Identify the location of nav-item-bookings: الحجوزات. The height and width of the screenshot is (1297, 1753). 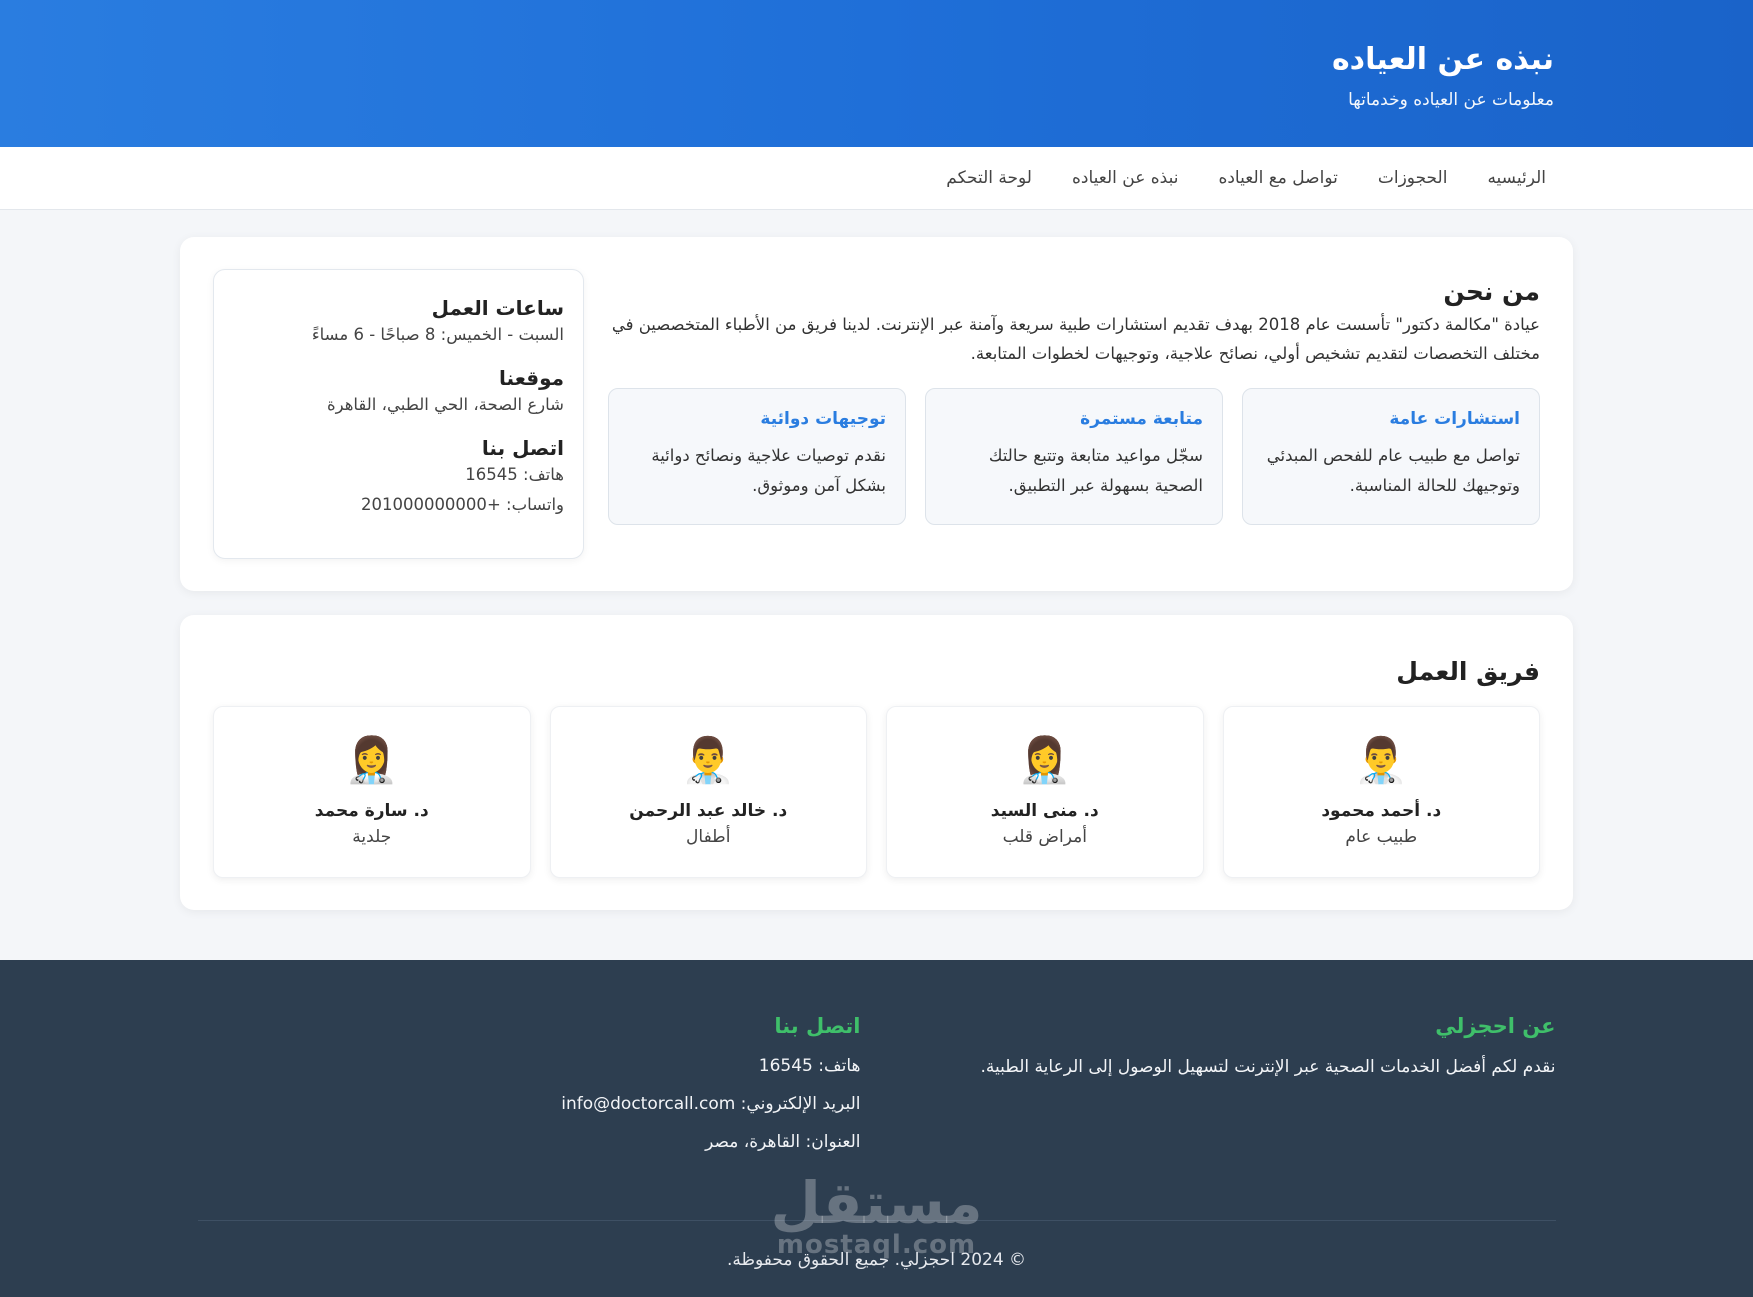
(1413, 178).